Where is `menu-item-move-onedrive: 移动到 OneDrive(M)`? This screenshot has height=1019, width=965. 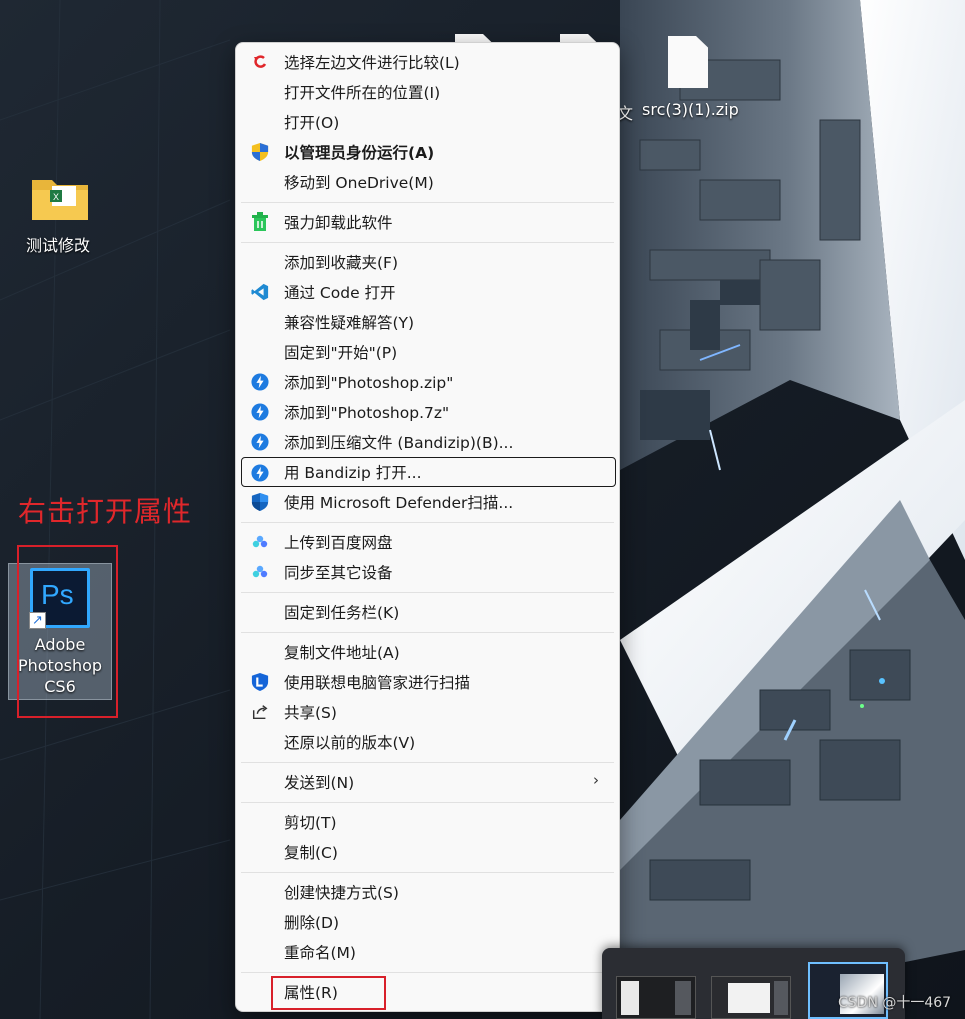
menu-item-move-onedrive: 移动到 OneDrive(M) is located at coordinates (427, 182).